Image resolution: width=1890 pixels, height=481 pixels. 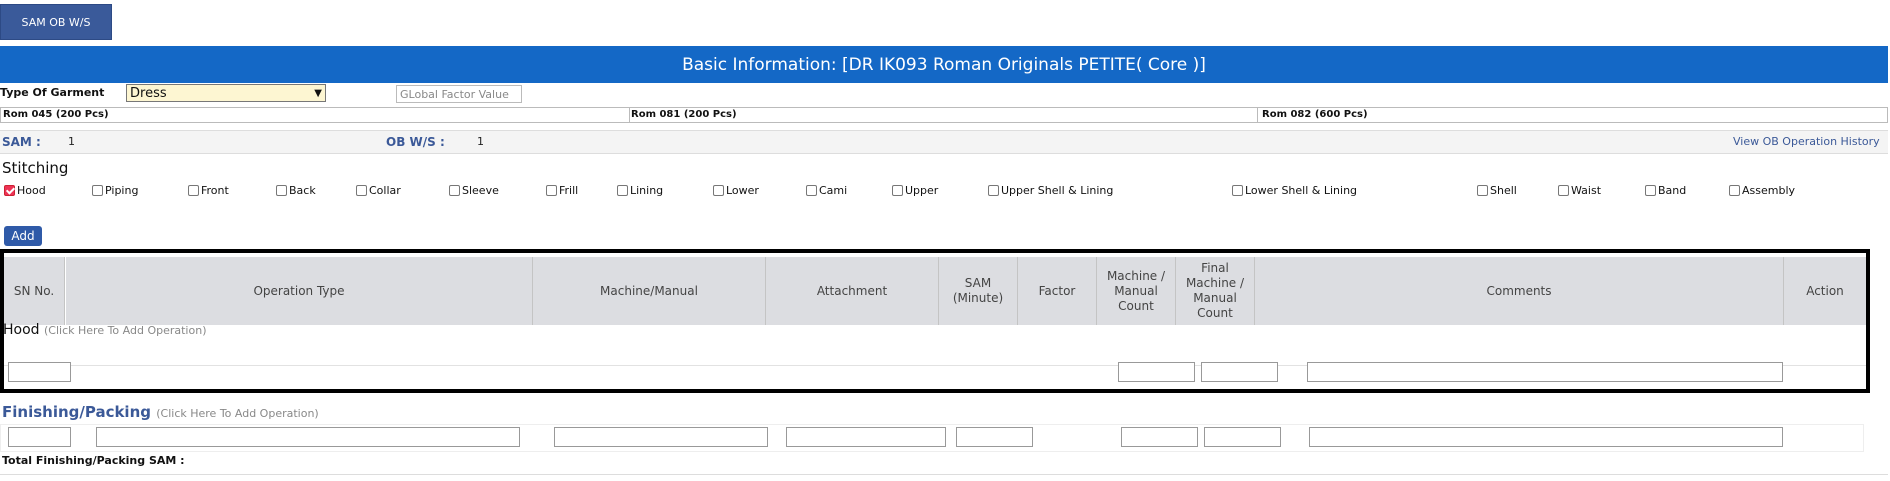 What do you see at coordinates (1519, 291) in the screenshot?
I see `header-comments: Comments` at bounding box center [1519, 291].